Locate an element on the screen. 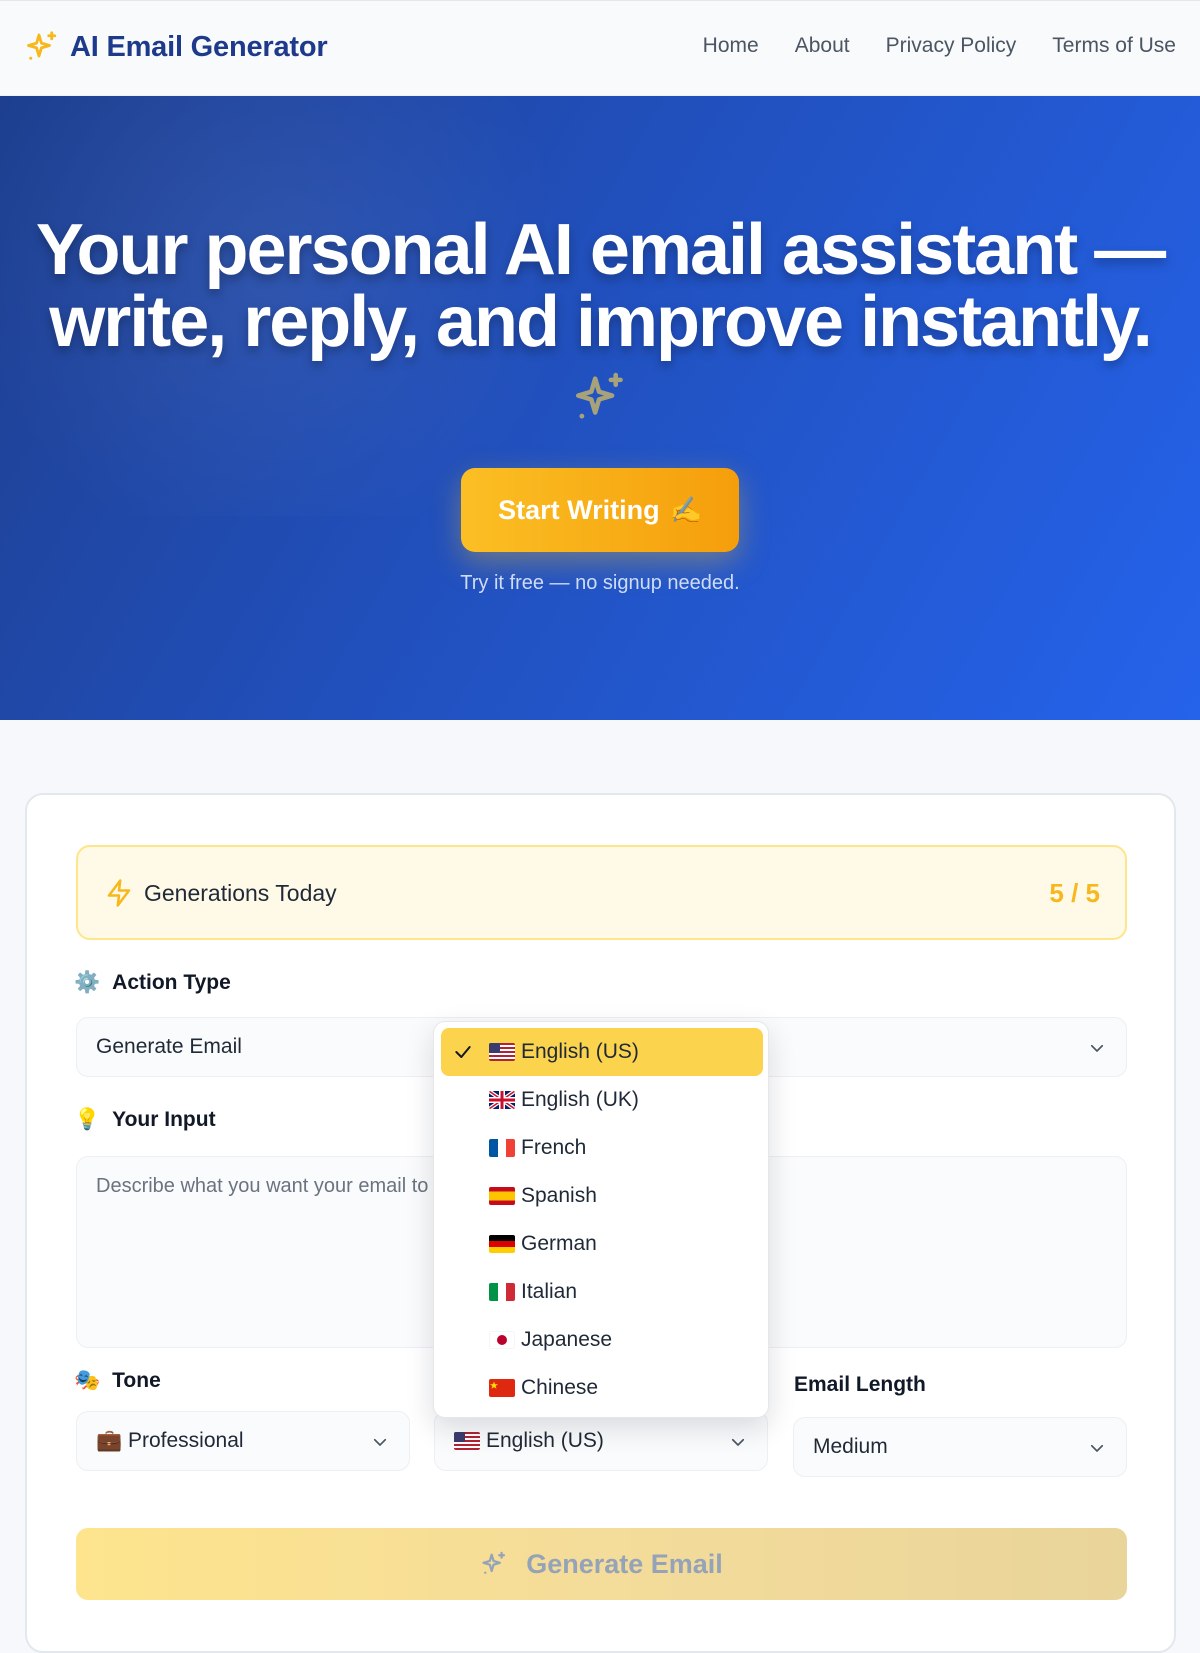 The width and height of the screenshot is (1200, 1653). nav-privacy-policy: Privacy Policy is located at coordinates (951, 46).